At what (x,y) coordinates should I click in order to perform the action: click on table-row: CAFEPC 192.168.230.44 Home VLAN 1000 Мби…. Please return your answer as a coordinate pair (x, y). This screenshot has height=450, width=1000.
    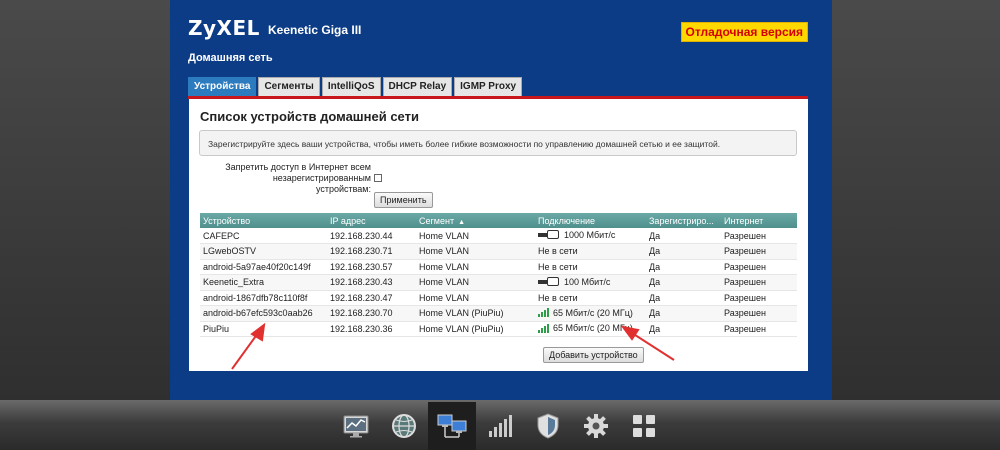
    Looking at the image, I should click on (498, 236).